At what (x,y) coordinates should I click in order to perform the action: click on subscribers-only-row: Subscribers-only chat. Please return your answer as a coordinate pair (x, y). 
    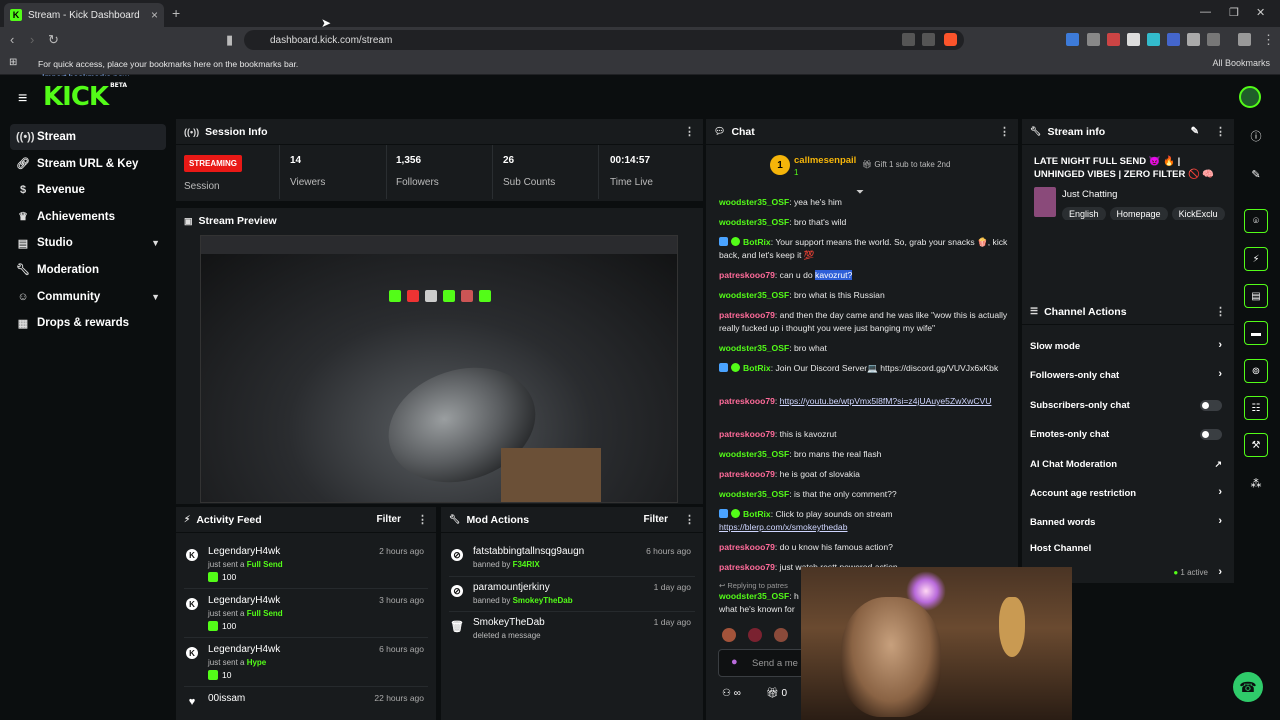
    Looking at the image, I should click on (1128, 404).